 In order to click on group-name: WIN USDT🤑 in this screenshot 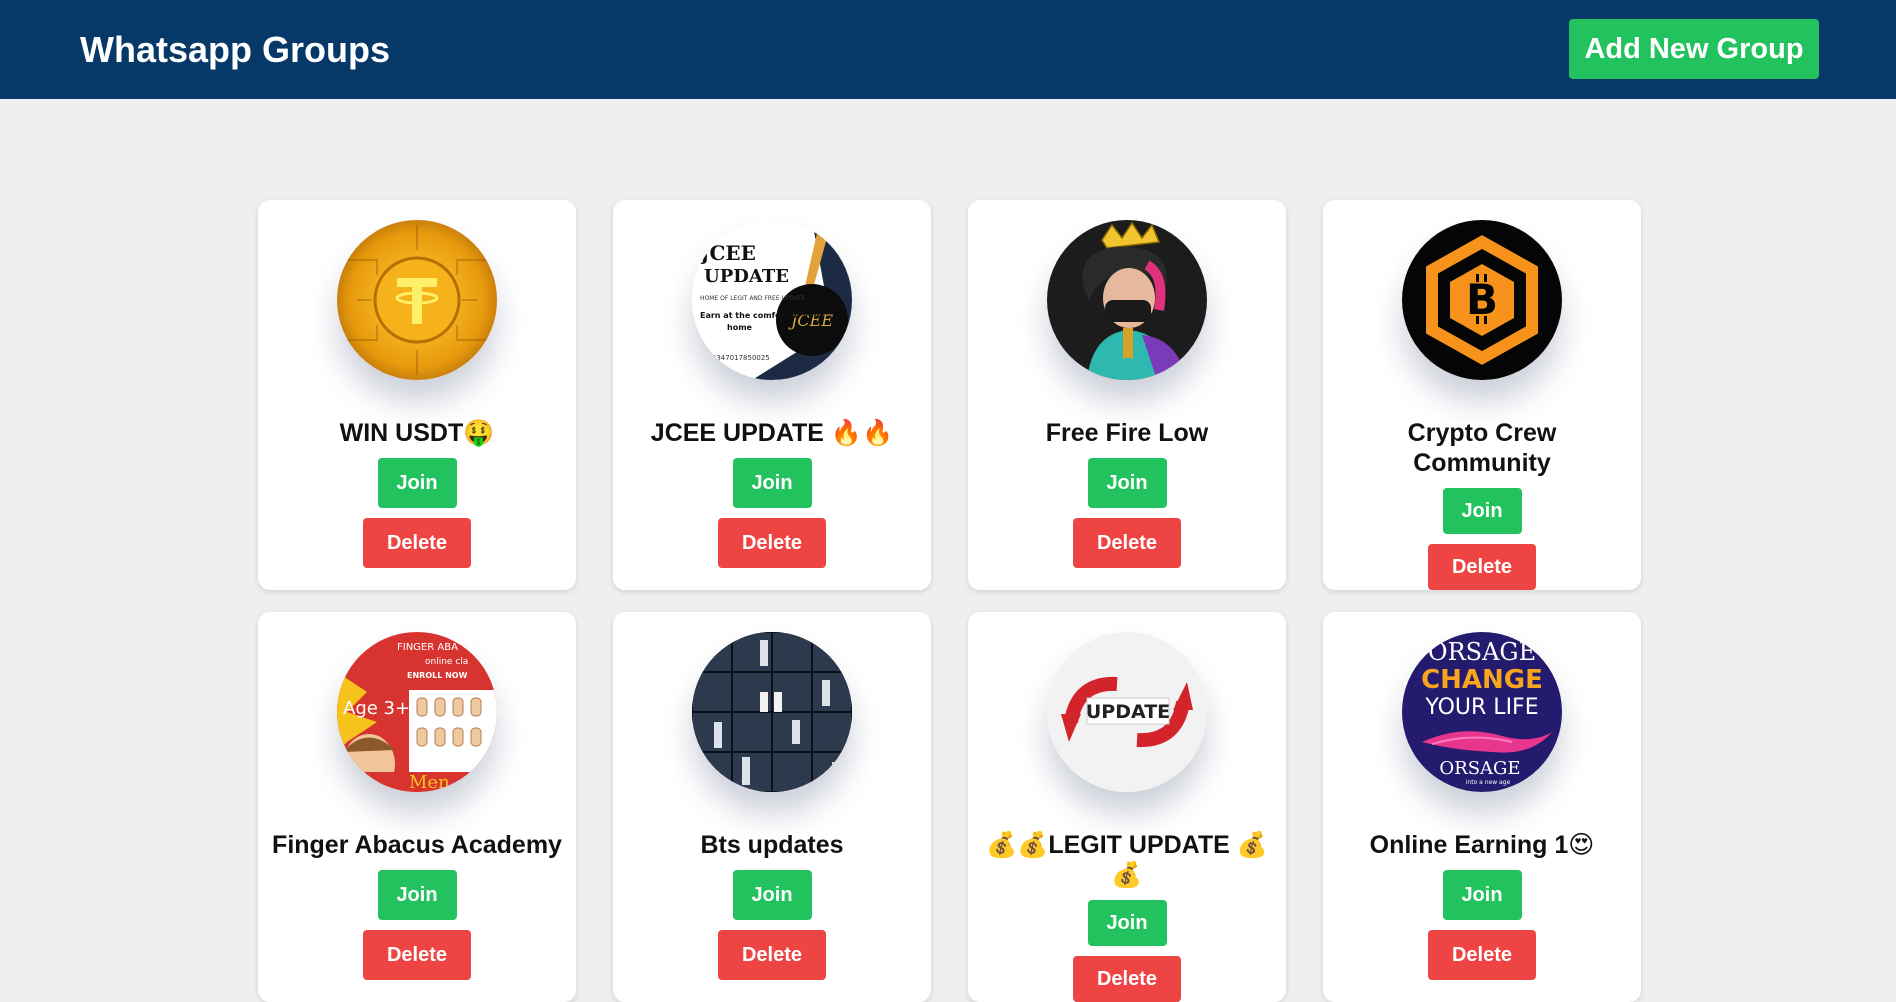, I will do `click(417, 433)`.